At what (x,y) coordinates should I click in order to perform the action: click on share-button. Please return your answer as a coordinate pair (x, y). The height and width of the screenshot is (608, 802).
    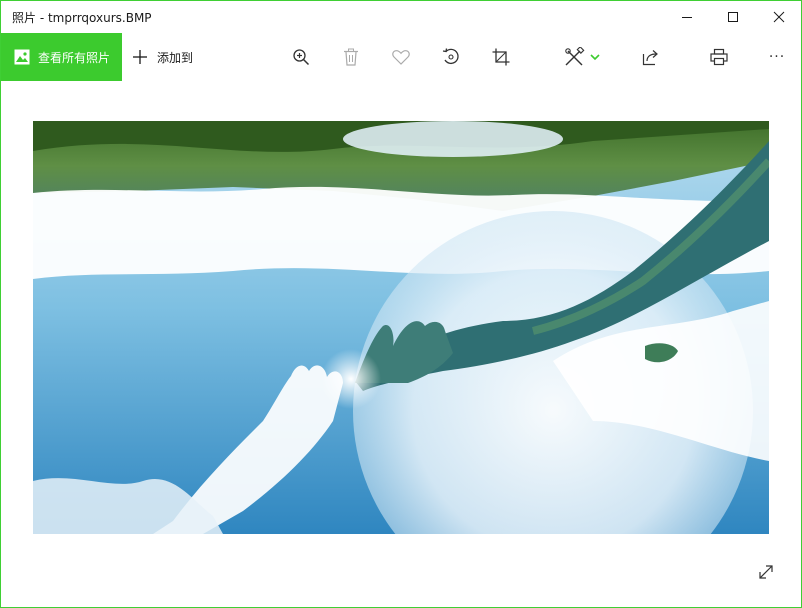
    Looking at the image, I should click on (651, 57).